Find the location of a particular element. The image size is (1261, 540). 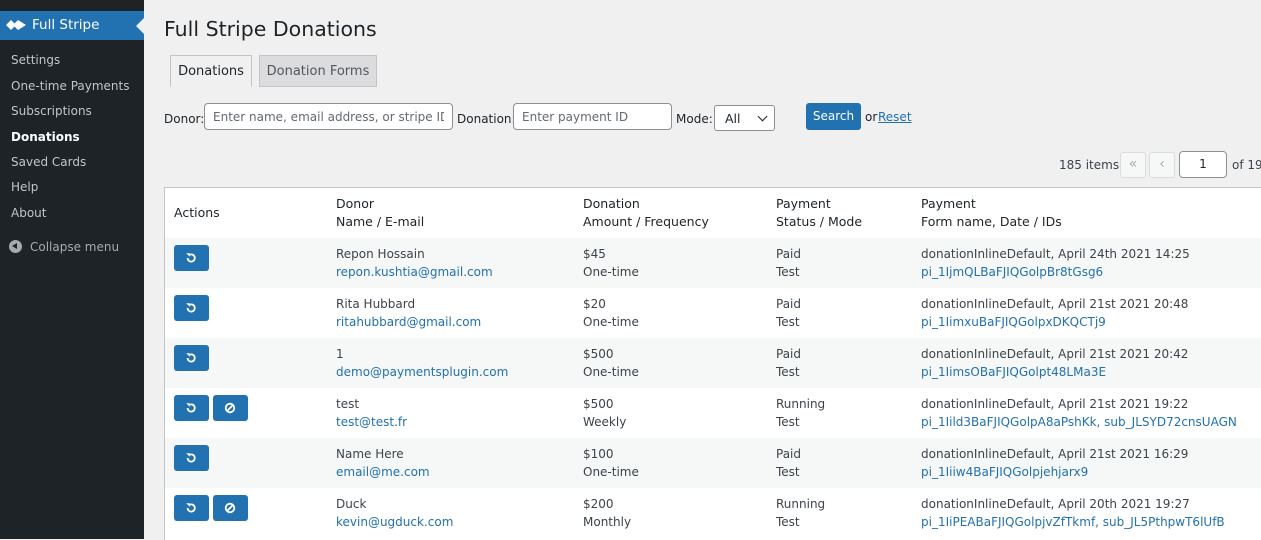

donation-amount: $45 is located at coordinates (594, 254).